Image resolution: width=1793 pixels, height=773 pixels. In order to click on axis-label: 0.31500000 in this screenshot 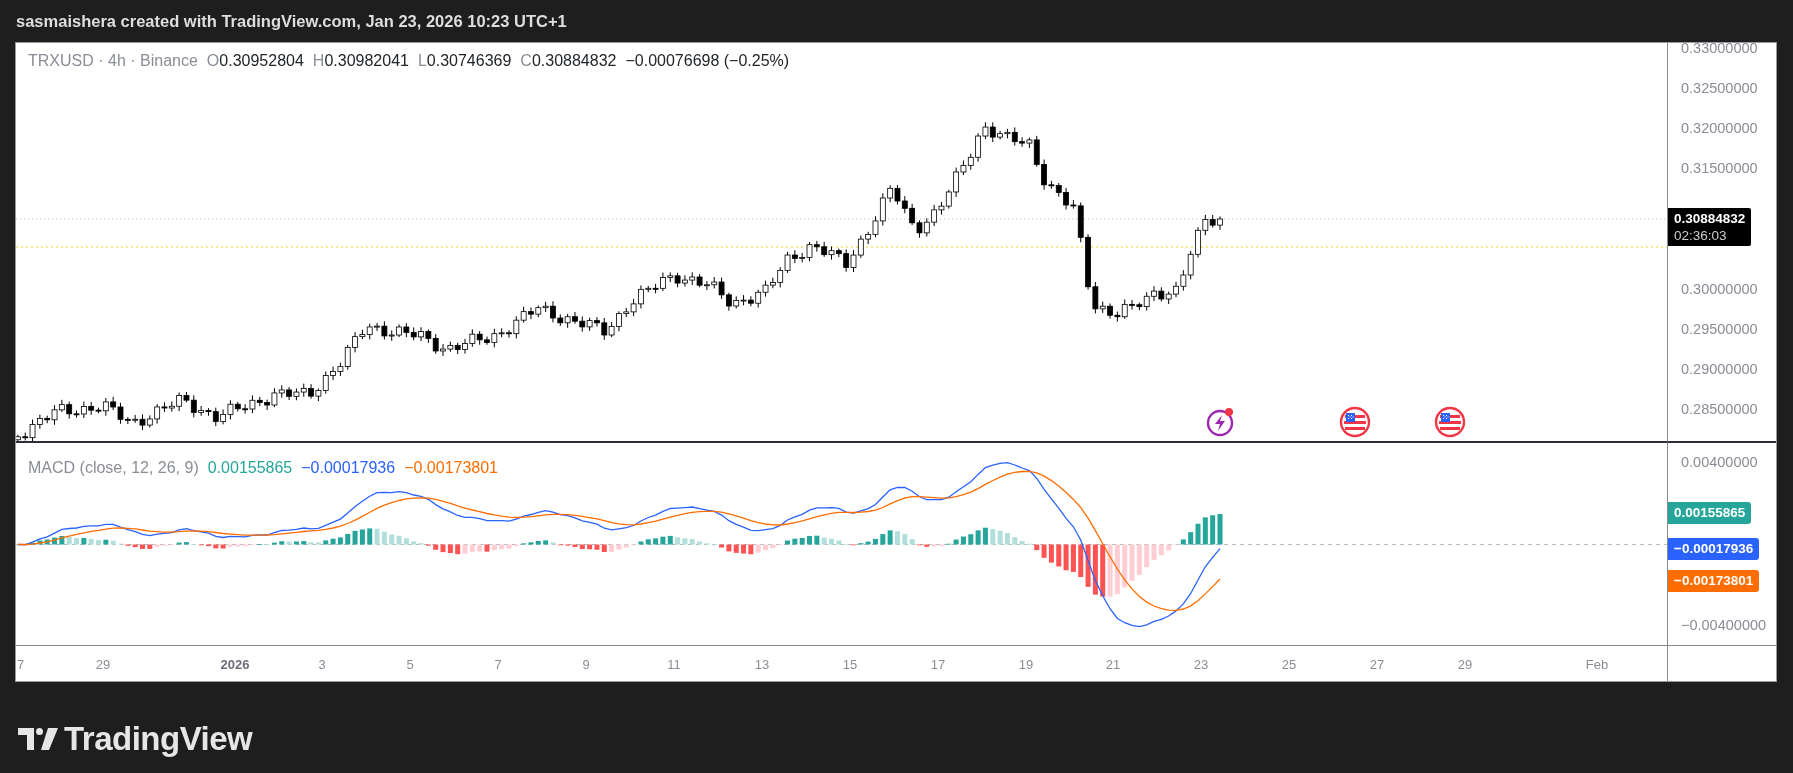, I will do `click(1719, 169)`.